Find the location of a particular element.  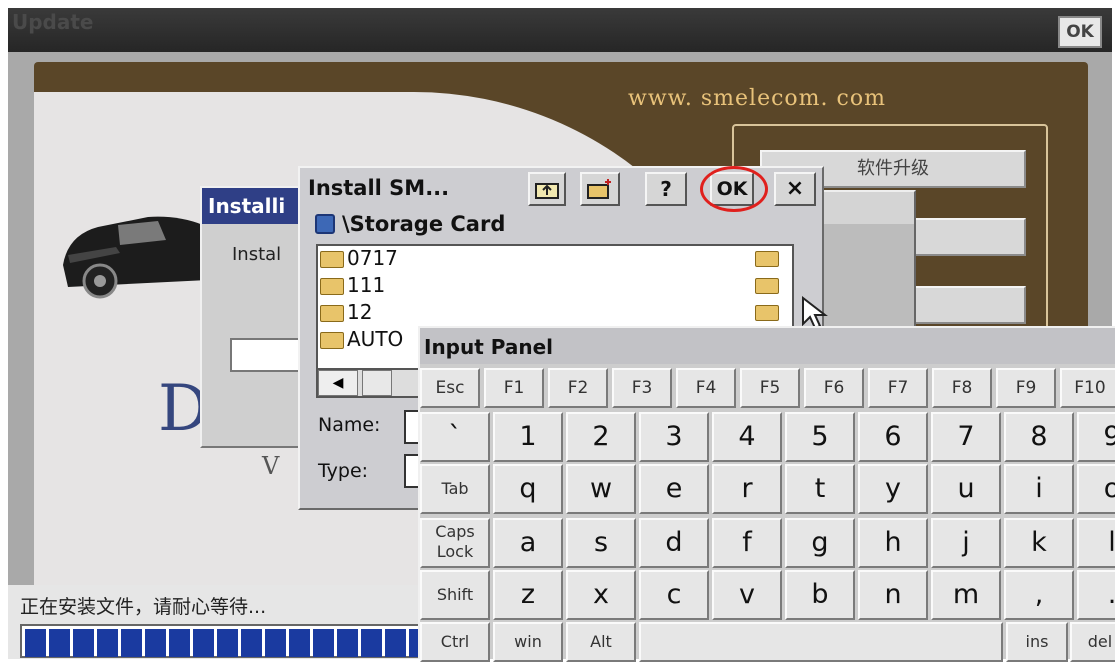

list-item: 0717 is located at coordinates (359, 259).